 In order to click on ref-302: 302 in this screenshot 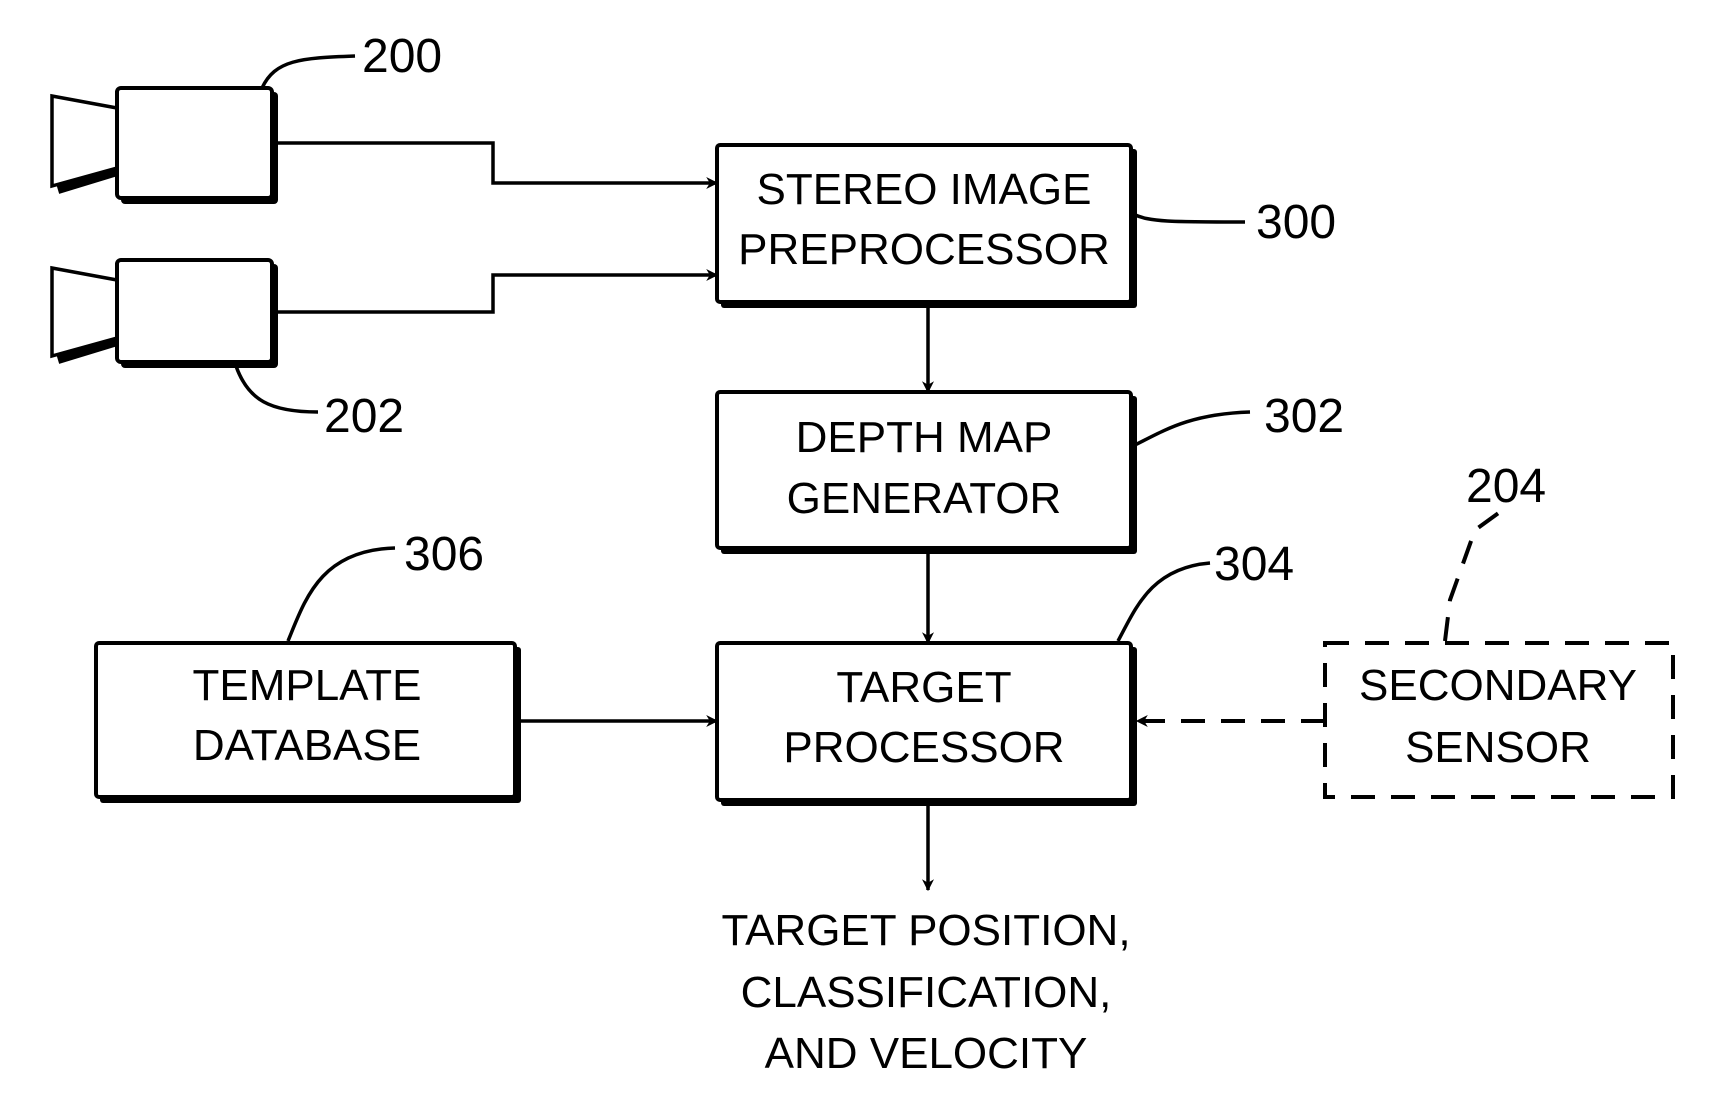, I will do `click(1304, 416)`.